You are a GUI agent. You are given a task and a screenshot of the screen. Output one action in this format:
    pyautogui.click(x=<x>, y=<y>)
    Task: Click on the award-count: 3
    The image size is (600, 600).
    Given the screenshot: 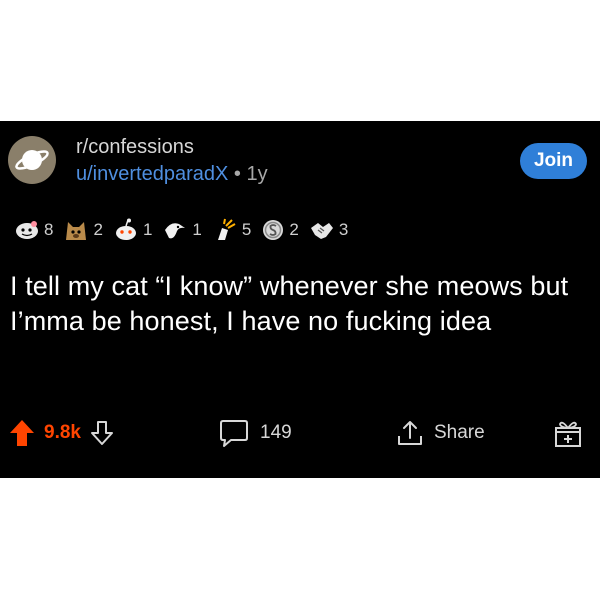 What is the action you would take?
    pyautogui.click(x=343, y=229)
    